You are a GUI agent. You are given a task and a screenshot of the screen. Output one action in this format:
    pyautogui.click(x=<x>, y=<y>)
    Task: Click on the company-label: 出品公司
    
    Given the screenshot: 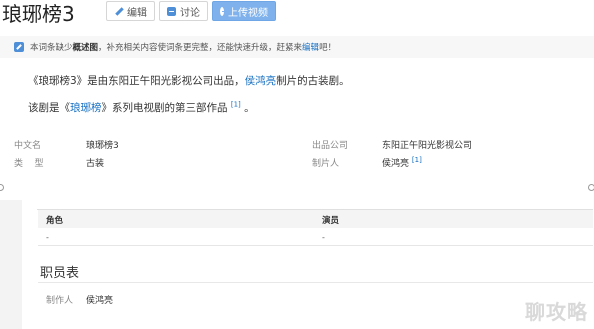 What is the action you would take?
    pyautogui.click(x=330, y=146)
    